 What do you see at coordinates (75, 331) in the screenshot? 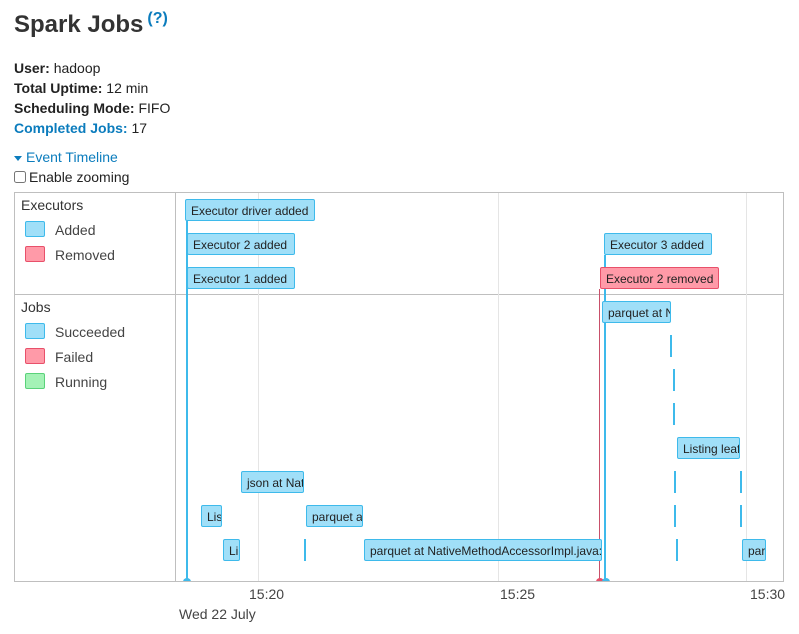
I see `legend-succeeded: Succeeded` at bounding box center [75, 331].